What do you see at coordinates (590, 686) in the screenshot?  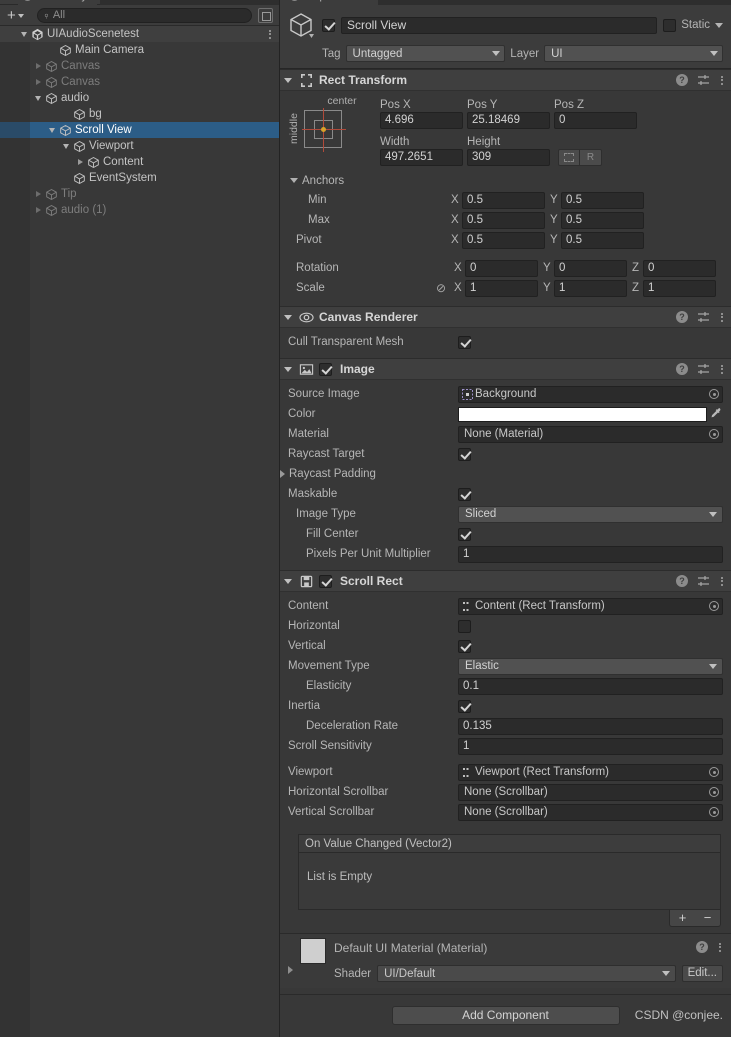 I see `elasticity-input: 0.1` at bounding box center [590, 686].